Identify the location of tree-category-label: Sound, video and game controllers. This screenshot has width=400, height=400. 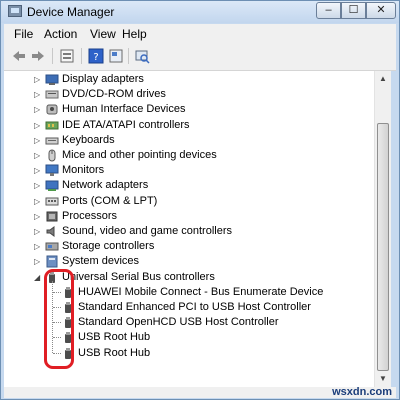
(147, 231).